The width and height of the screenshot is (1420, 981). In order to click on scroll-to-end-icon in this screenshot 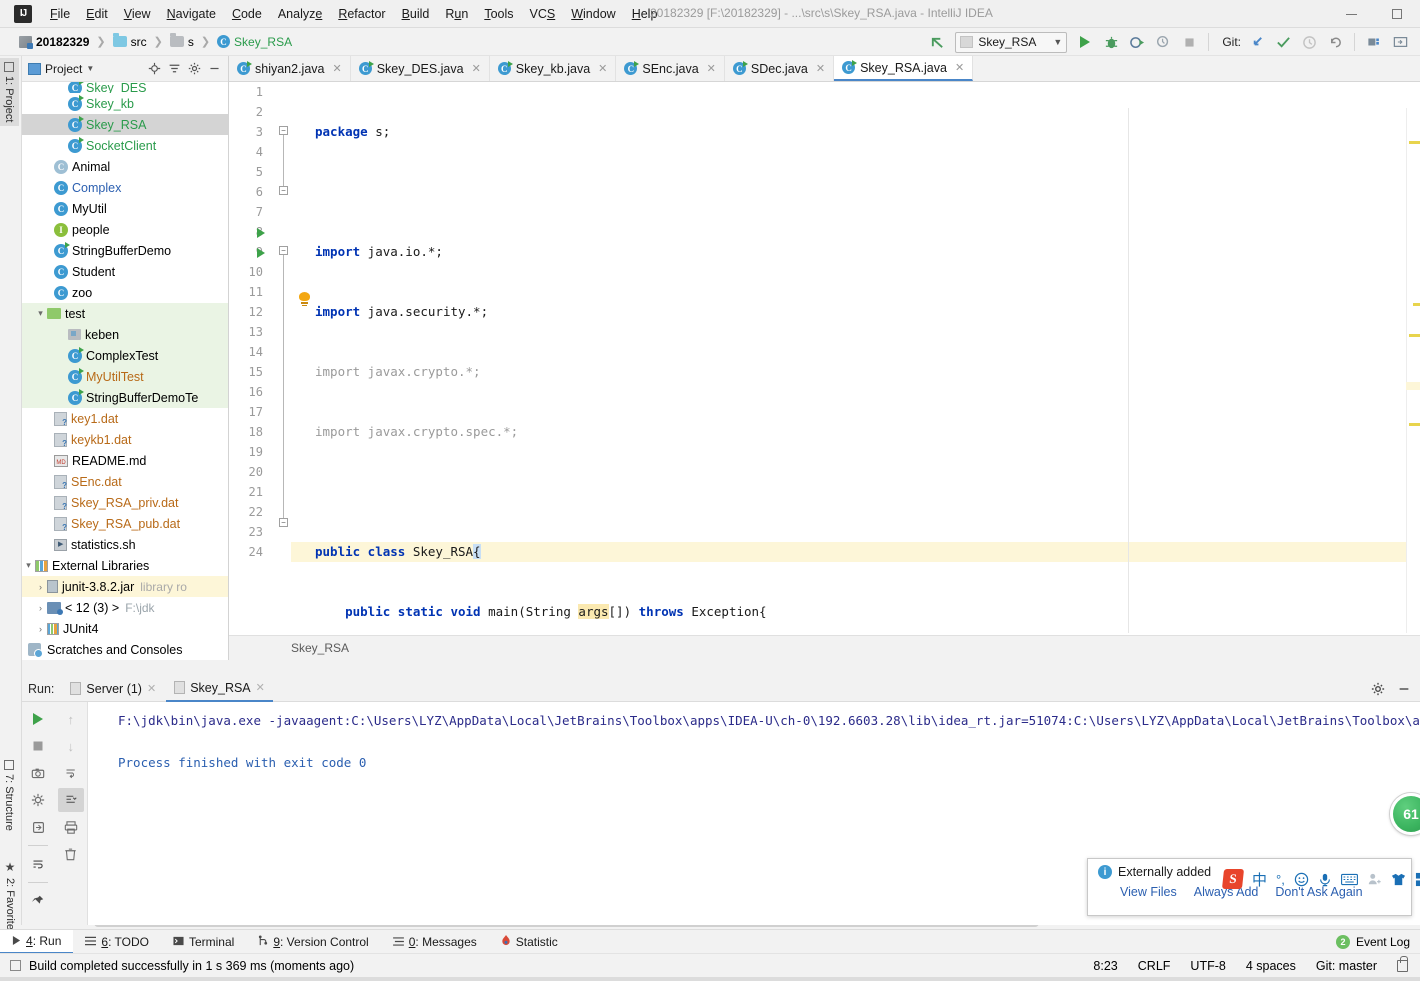, I will do `click(70, 800)`.